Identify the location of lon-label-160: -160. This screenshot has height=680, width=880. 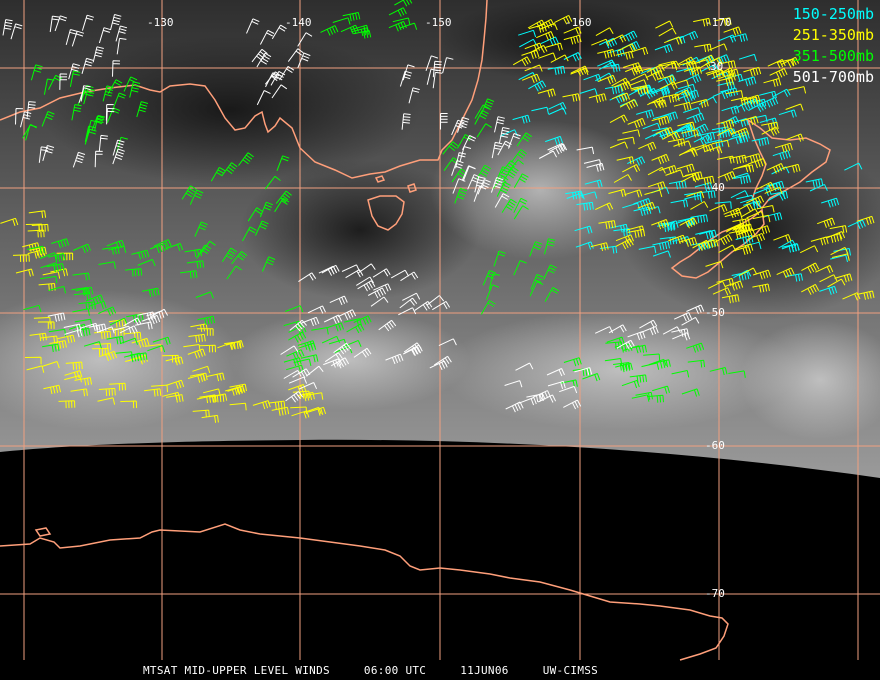
(578, 22).